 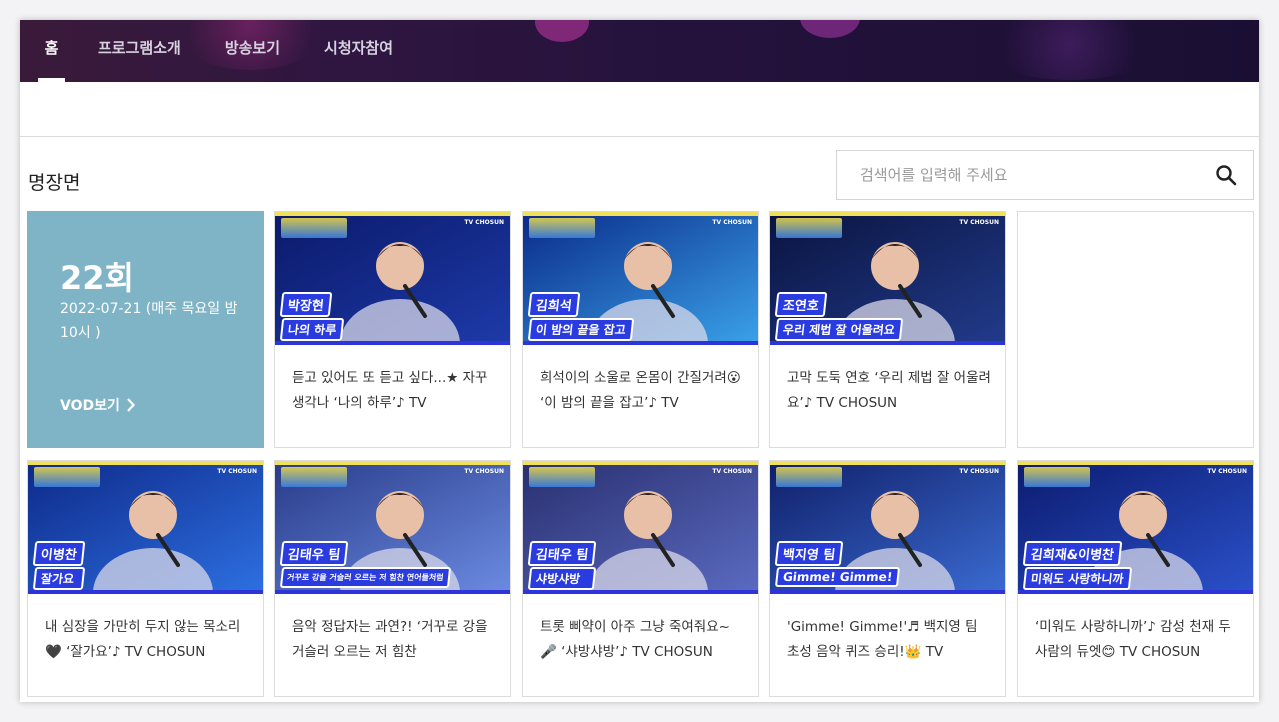 I want to click on vod-link: VOD보기, so click(x=97, y=405).